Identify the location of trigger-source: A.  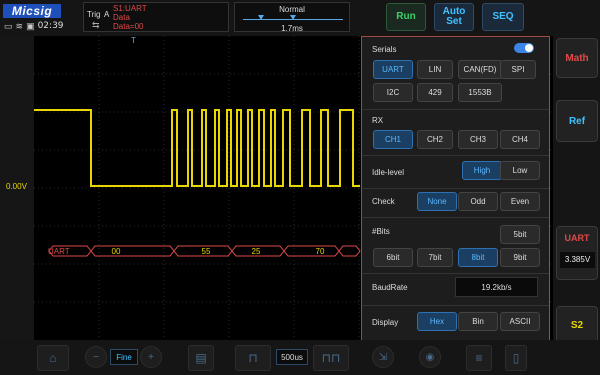
(107, 14).